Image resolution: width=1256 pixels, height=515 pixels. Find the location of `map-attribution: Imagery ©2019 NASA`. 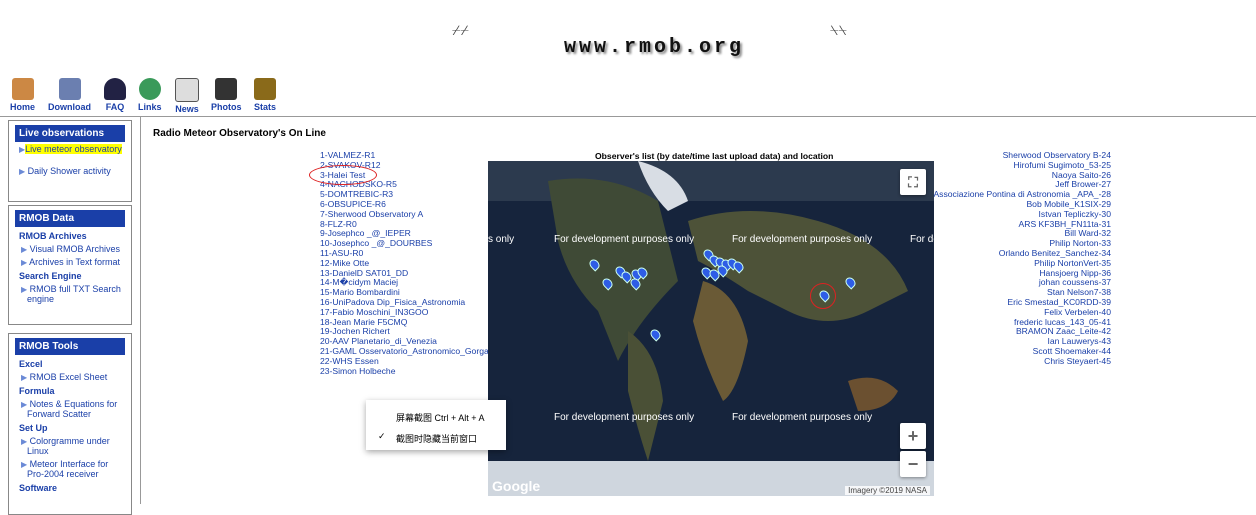

map-attribution: Imagery ©2019 NASA is located at coordinates (887, 490).